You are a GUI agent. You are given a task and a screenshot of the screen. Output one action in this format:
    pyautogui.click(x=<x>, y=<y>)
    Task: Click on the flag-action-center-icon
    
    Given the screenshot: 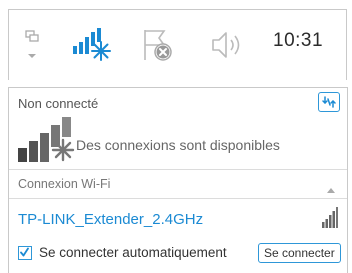 What is the action you would take?
    pyautogui.click(x=157, y=47)
    